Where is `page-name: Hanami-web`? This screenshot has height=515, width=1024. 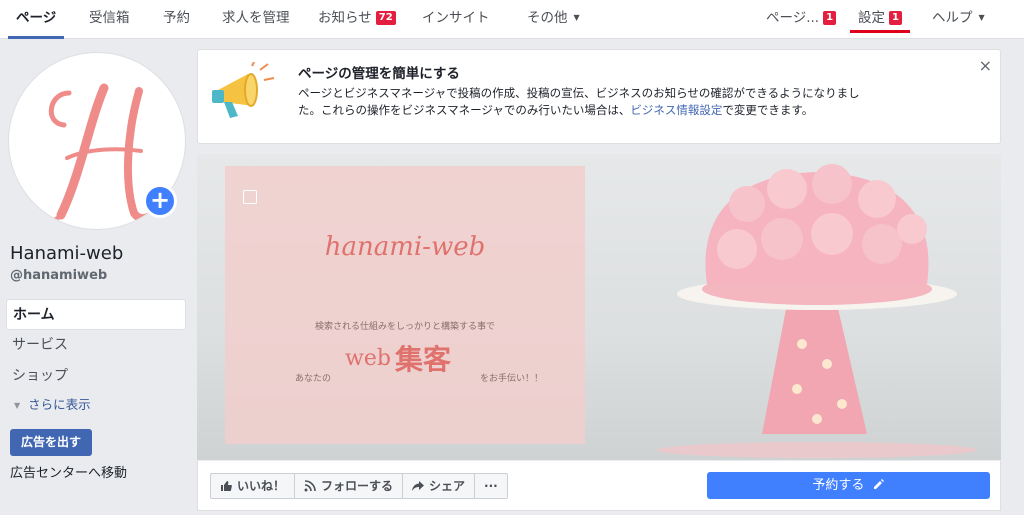
page-name: Hanami-web is located at coordinates (67, 253).